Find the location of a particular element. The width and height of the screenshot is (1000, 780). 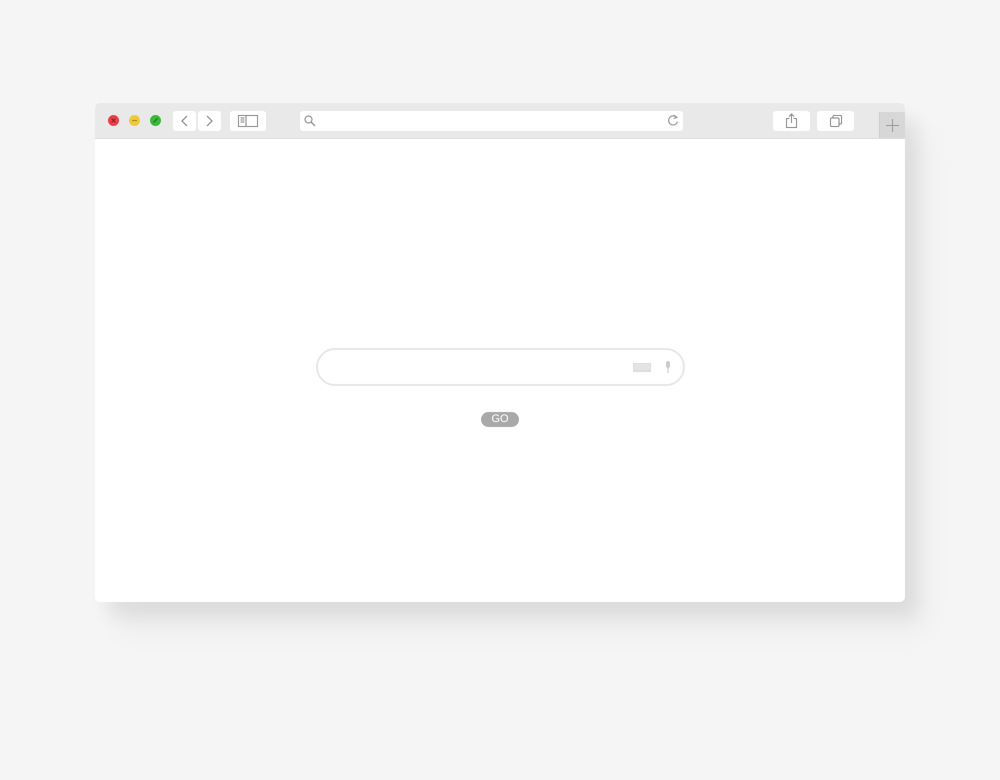

minimize-button is located at coordinates (134, 120).